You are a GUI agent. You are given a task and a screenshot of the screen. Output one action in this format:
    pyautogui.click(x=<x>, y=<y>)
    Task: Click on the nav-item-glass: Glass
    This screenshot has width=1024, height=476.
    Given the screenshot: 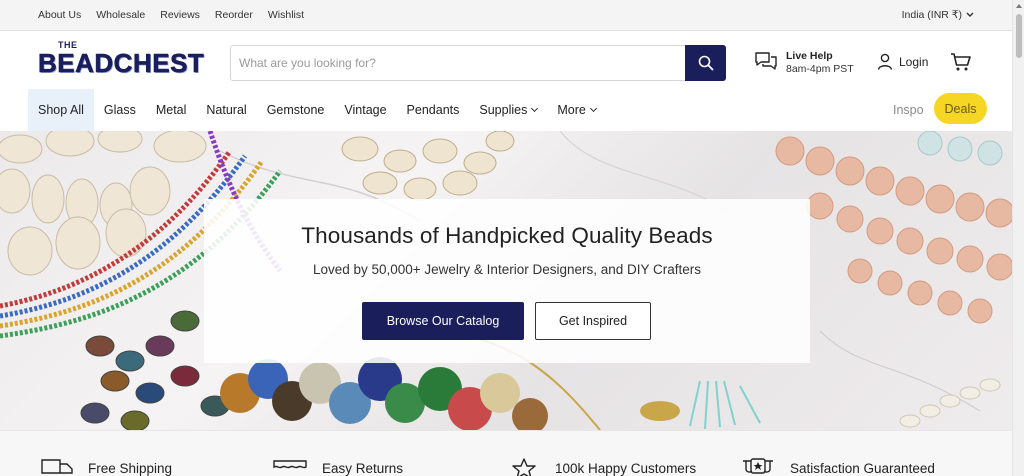 What is the action you would take?
    pyautogui.click(x=120, y=110)
    